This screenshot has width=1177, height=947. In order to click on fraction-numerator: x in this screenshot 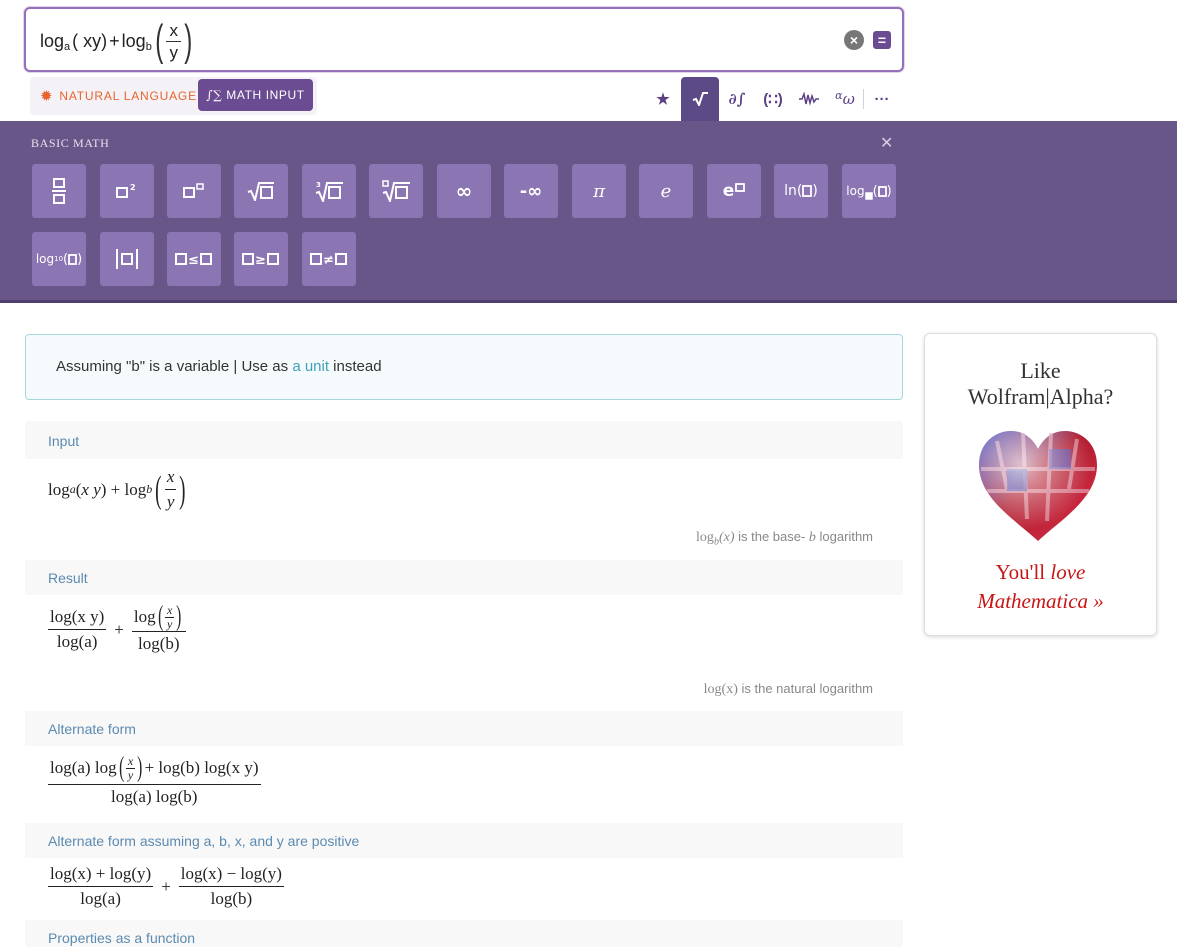, I will do `click(173, 31)`.